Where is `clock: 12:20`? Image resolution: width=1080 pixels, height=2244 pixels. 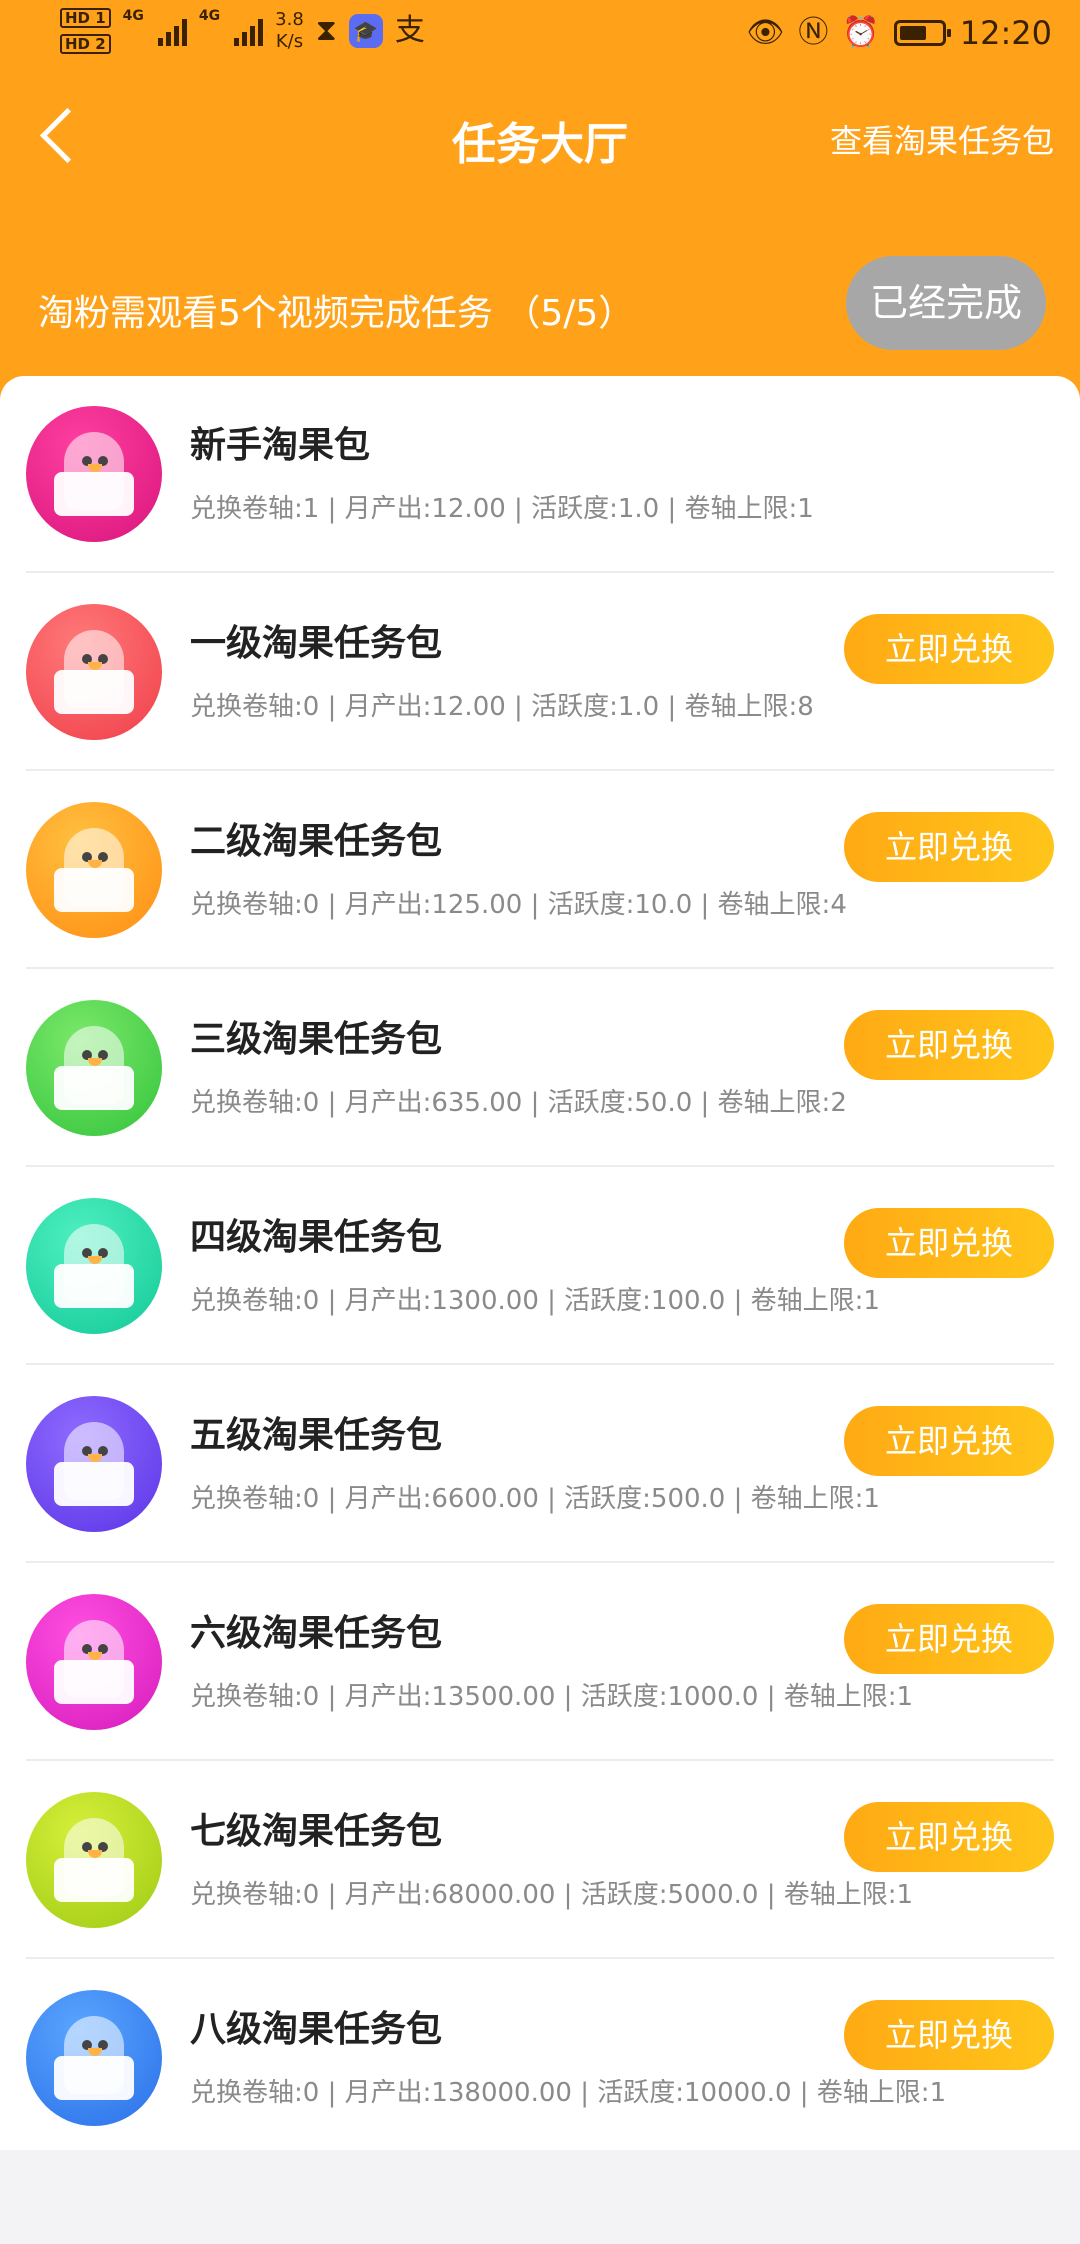
clock: 12:20 is located at coordinates (1005, 33).